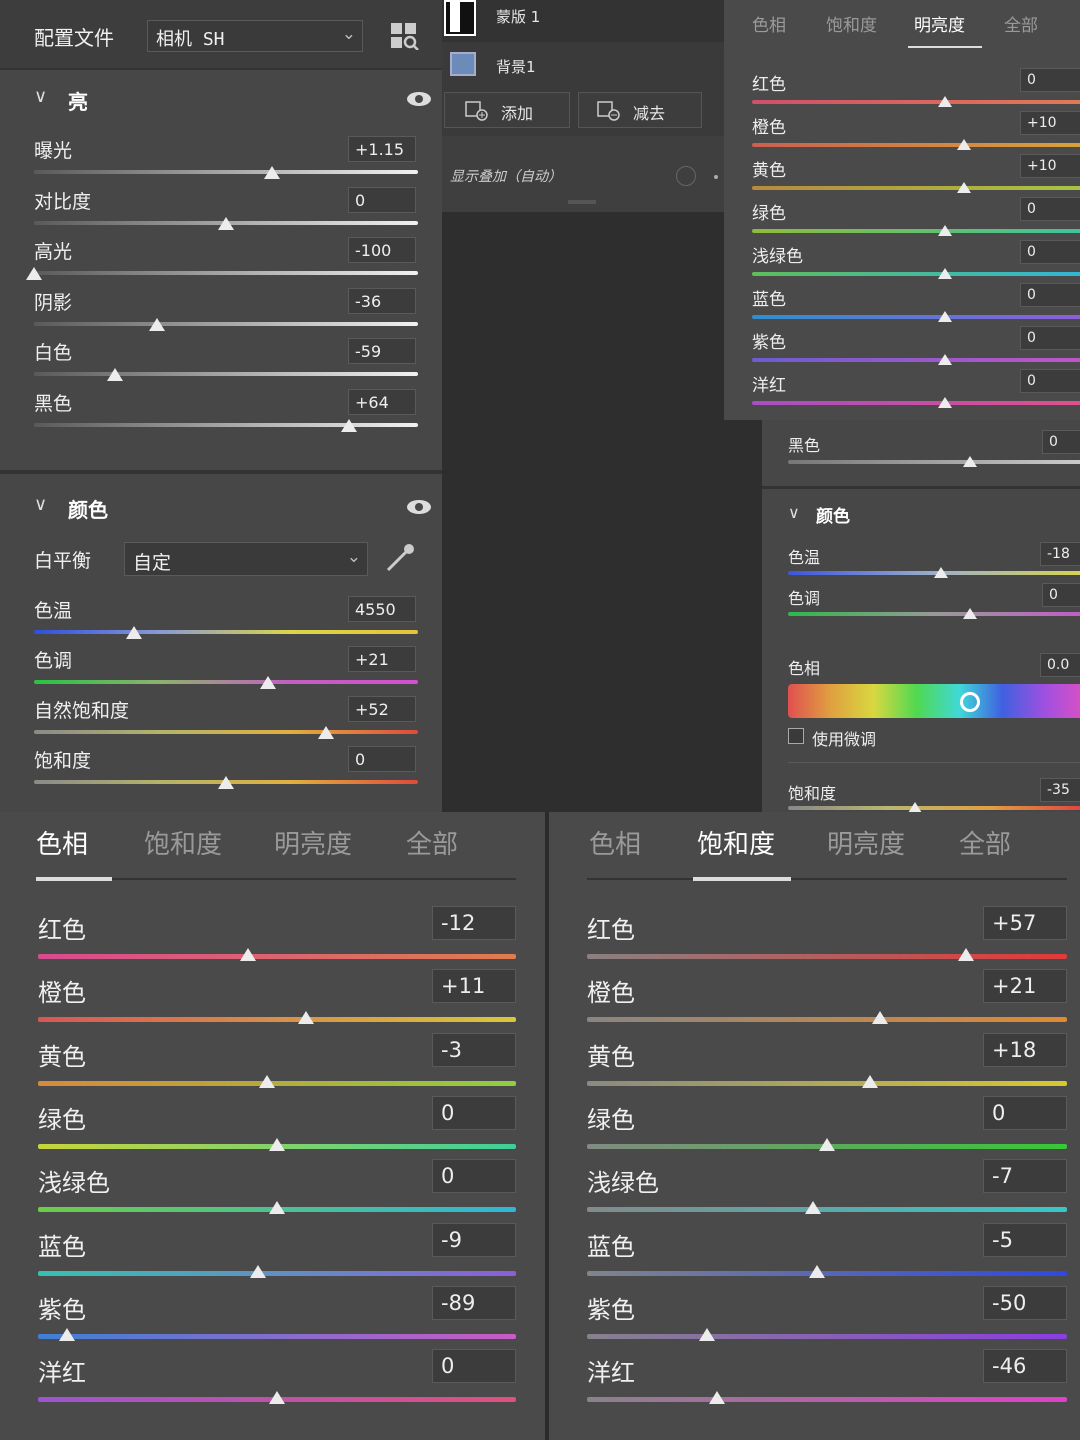  What do you see at coordinates (970, 461) in the screenshot?
I see `black-slider-thumb` at bounding box center [970, 461].